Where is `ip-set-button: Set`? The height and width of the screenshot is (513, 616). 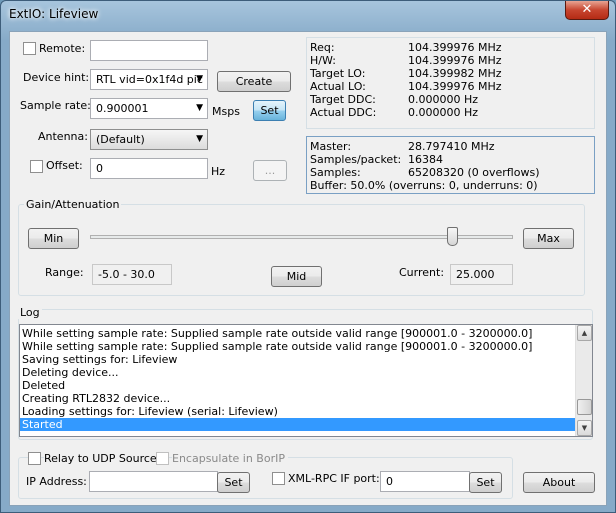 ip-set-button: Set is located at coordinates (233, 482).